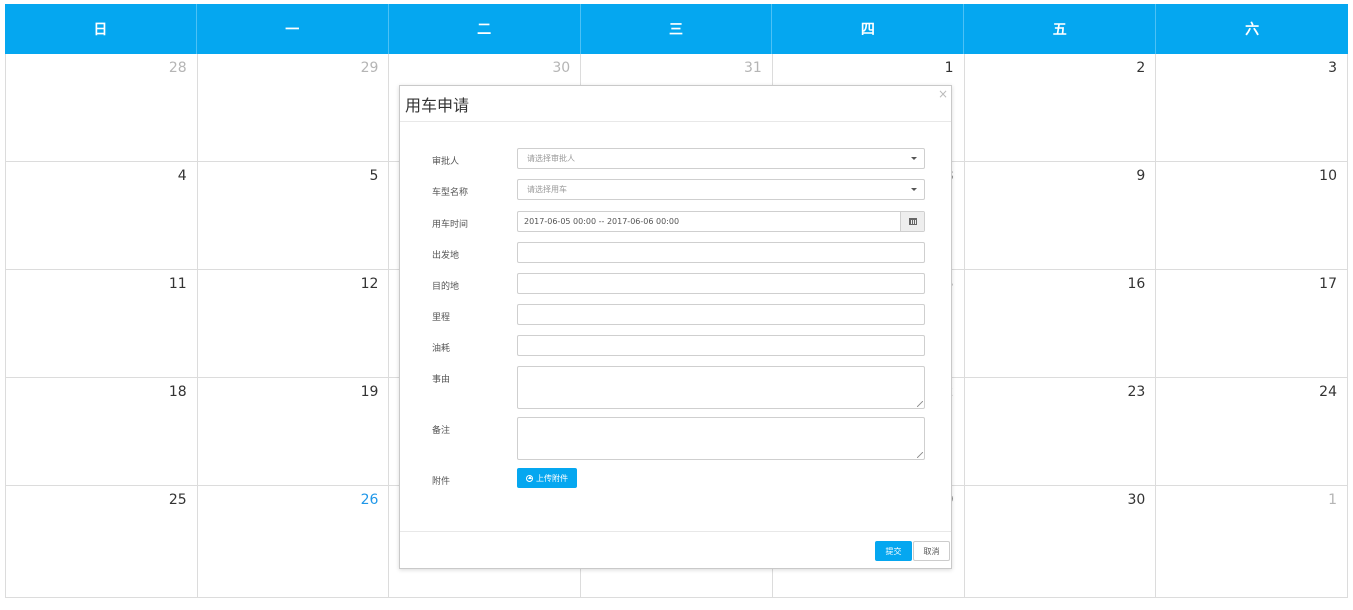 The image size is (1353, 610). I want to click on calendar-day-cell: 26, so click(293, 542).